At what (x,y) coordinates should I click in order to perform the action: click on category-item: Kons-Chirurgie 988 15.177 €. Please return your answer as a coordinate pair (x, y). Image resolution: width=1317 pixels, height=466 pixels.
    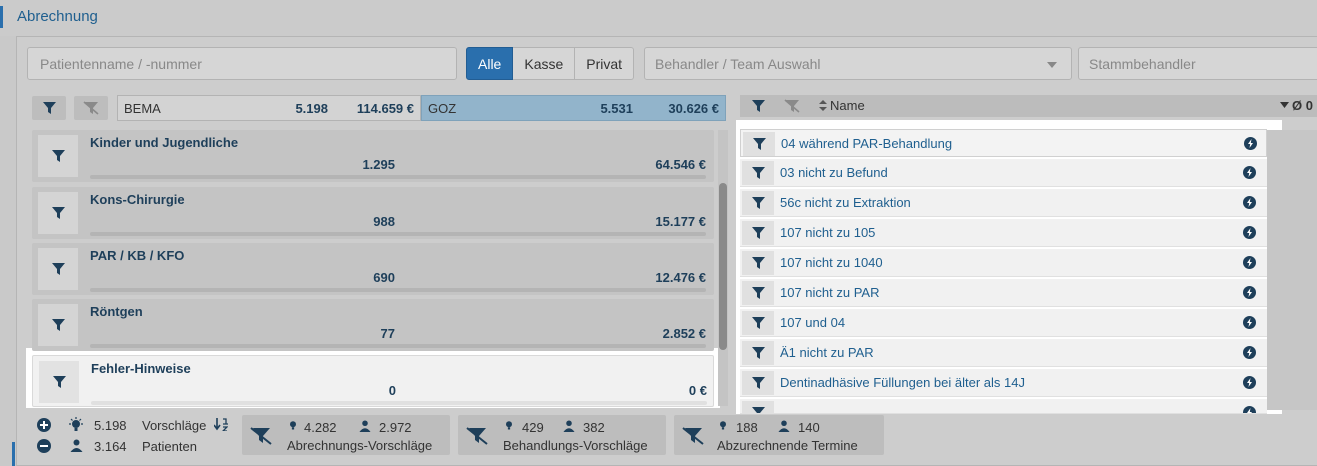
    Looking at the image, I should click on (373, 213).